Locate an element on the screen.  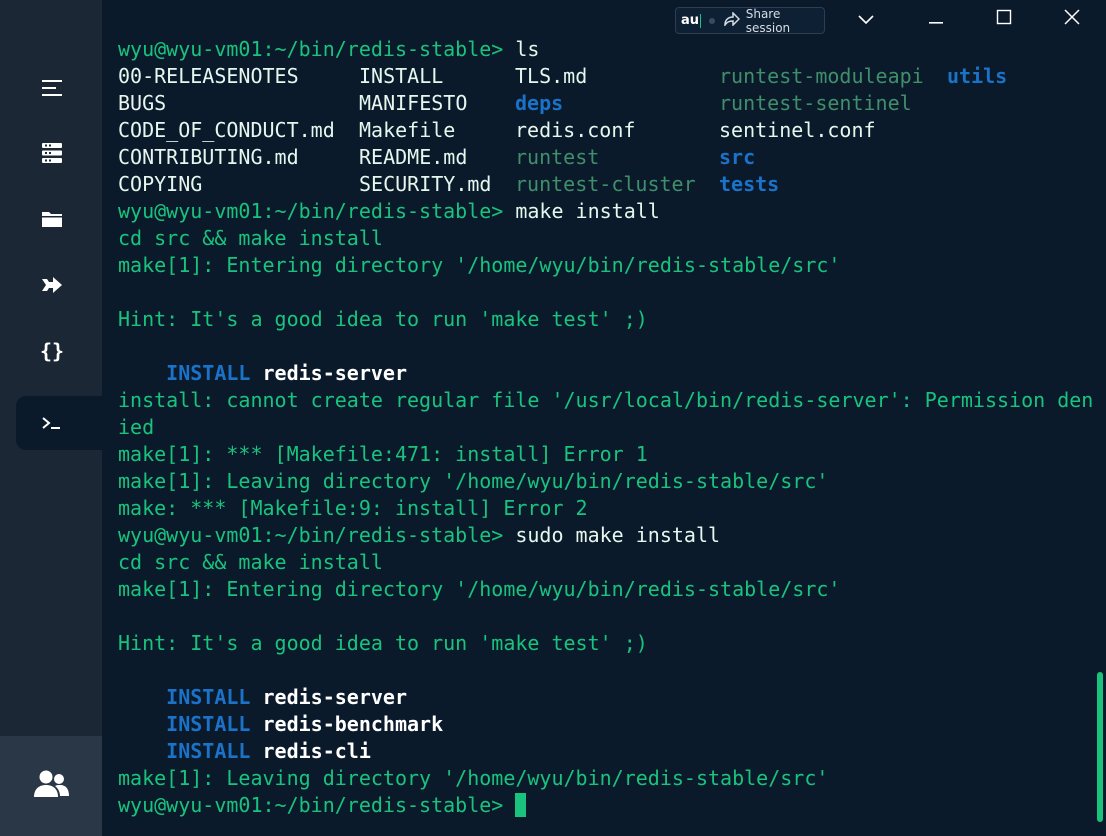
sidebar-item-menu is located at coordinates (59, 88).